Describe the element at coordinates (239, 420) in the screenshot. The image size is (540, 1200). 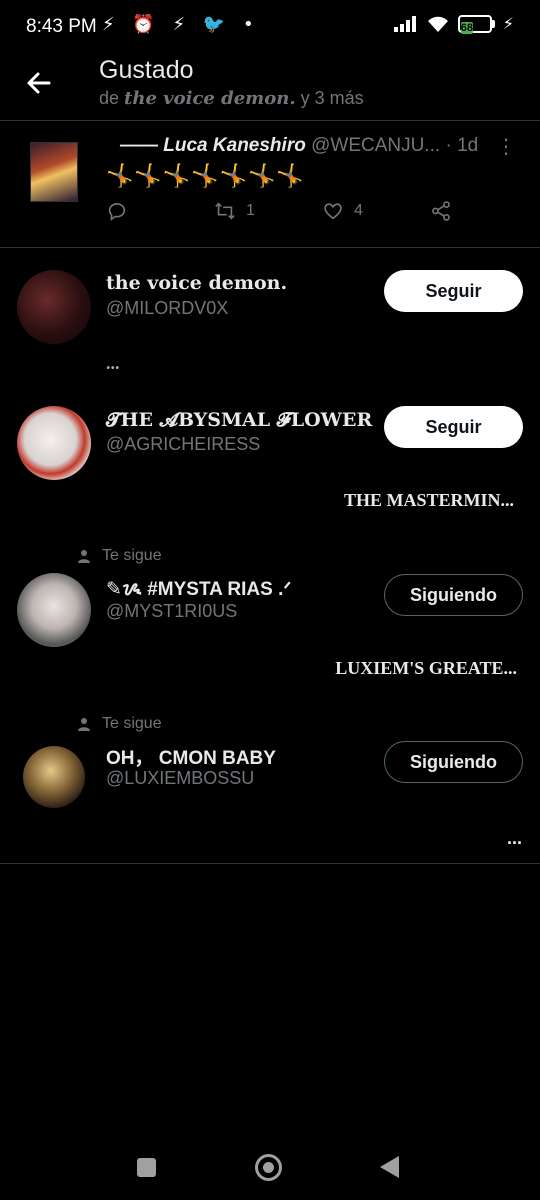
I see `user-name: 𝓣HE 𝓐BYSMAL 𝓕LOWER` at that location.